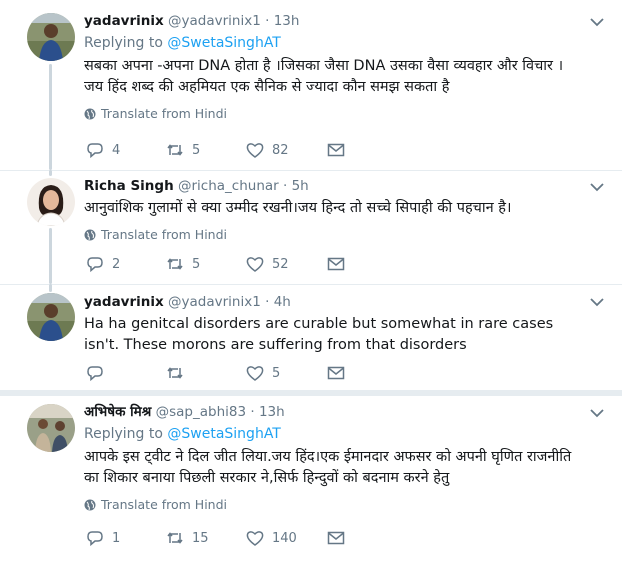 This screenshot has width=622, height=565. What do you see at coordinates (129, 186) in the screenshot?
I see `display-name: Richa Singh` at bounding box center [129, 186].